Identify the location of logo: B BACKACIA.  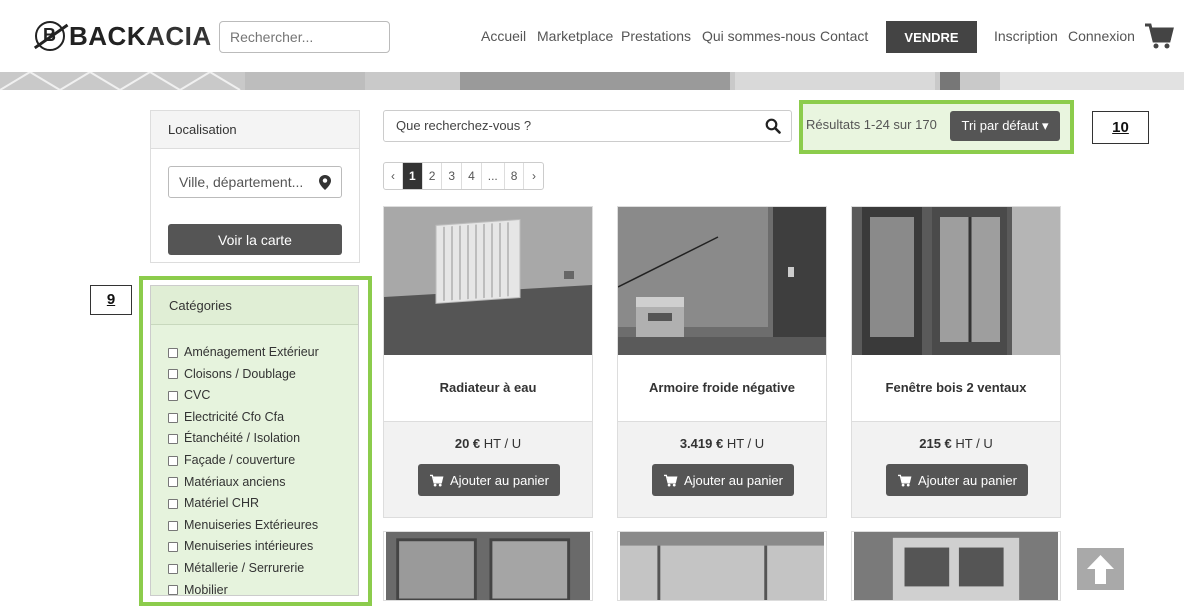
(123, 36).